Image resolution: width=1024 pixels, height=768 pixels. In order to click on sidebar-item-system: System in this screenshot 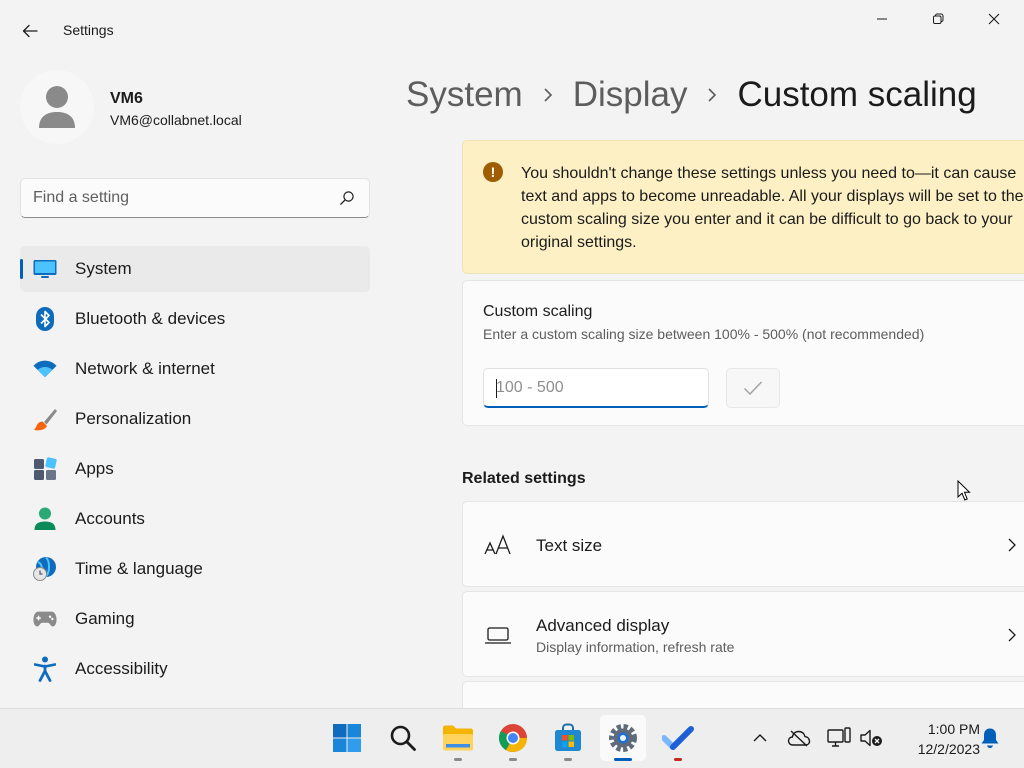, I will do `click(195, 269)`.